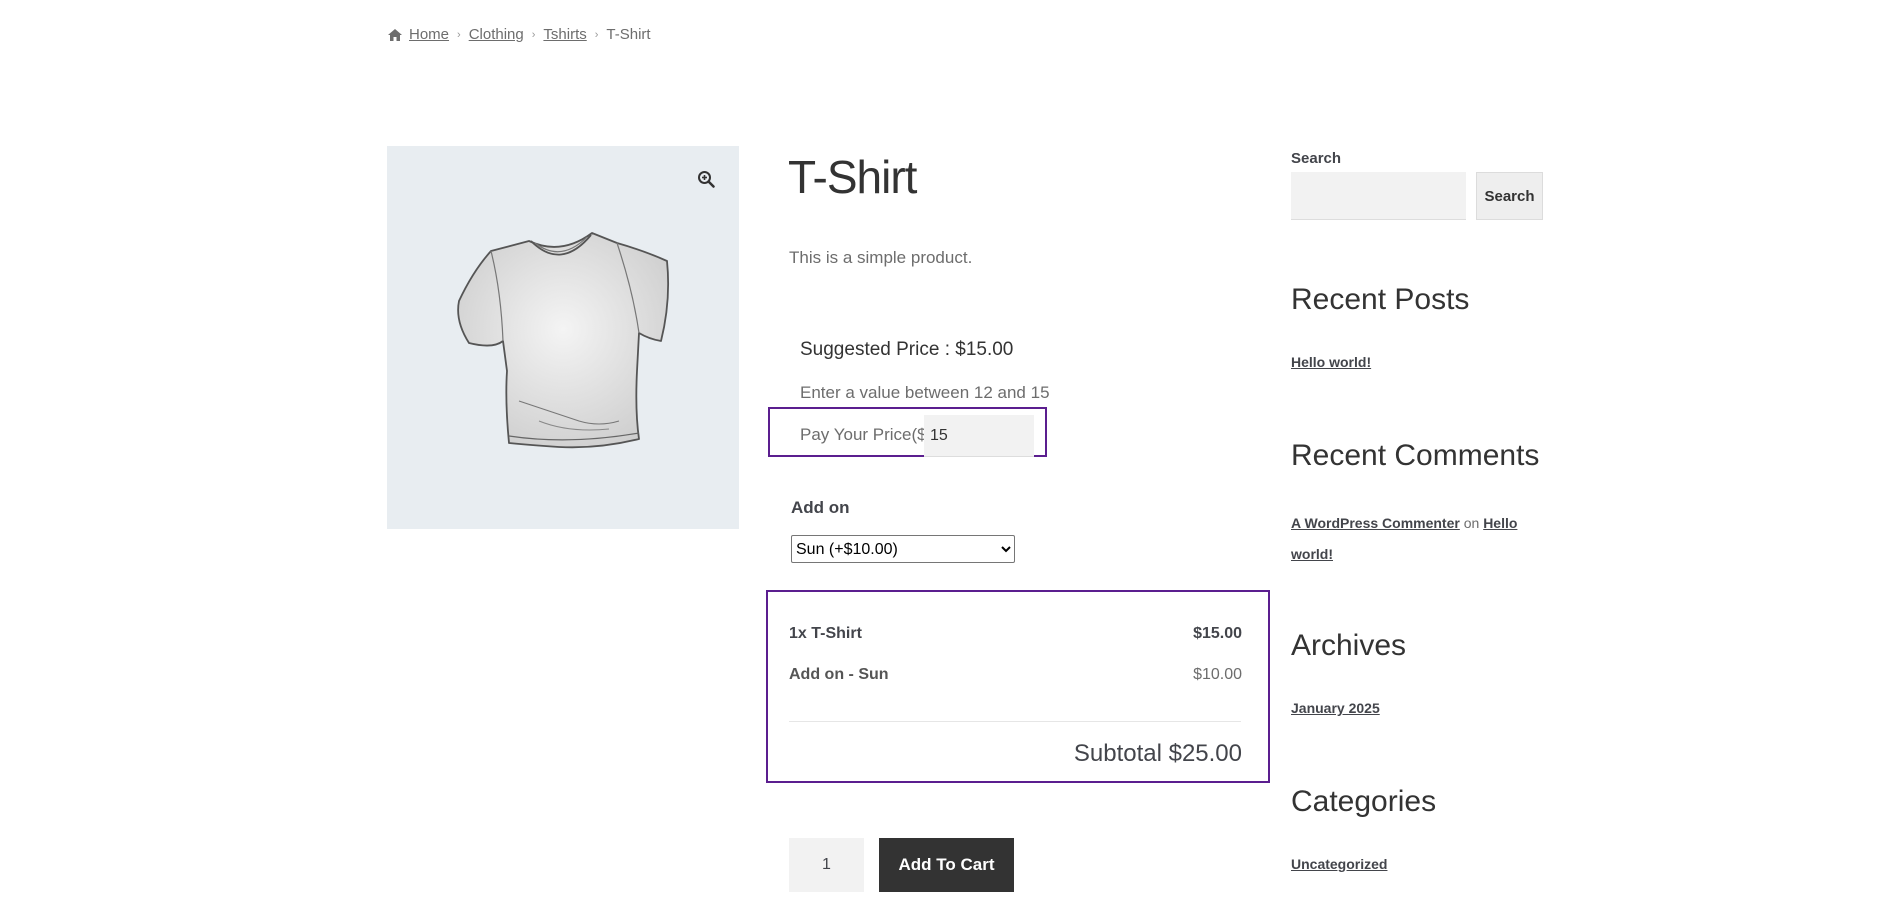  I want to click on comment-on-text: on, so click(1471, 523).